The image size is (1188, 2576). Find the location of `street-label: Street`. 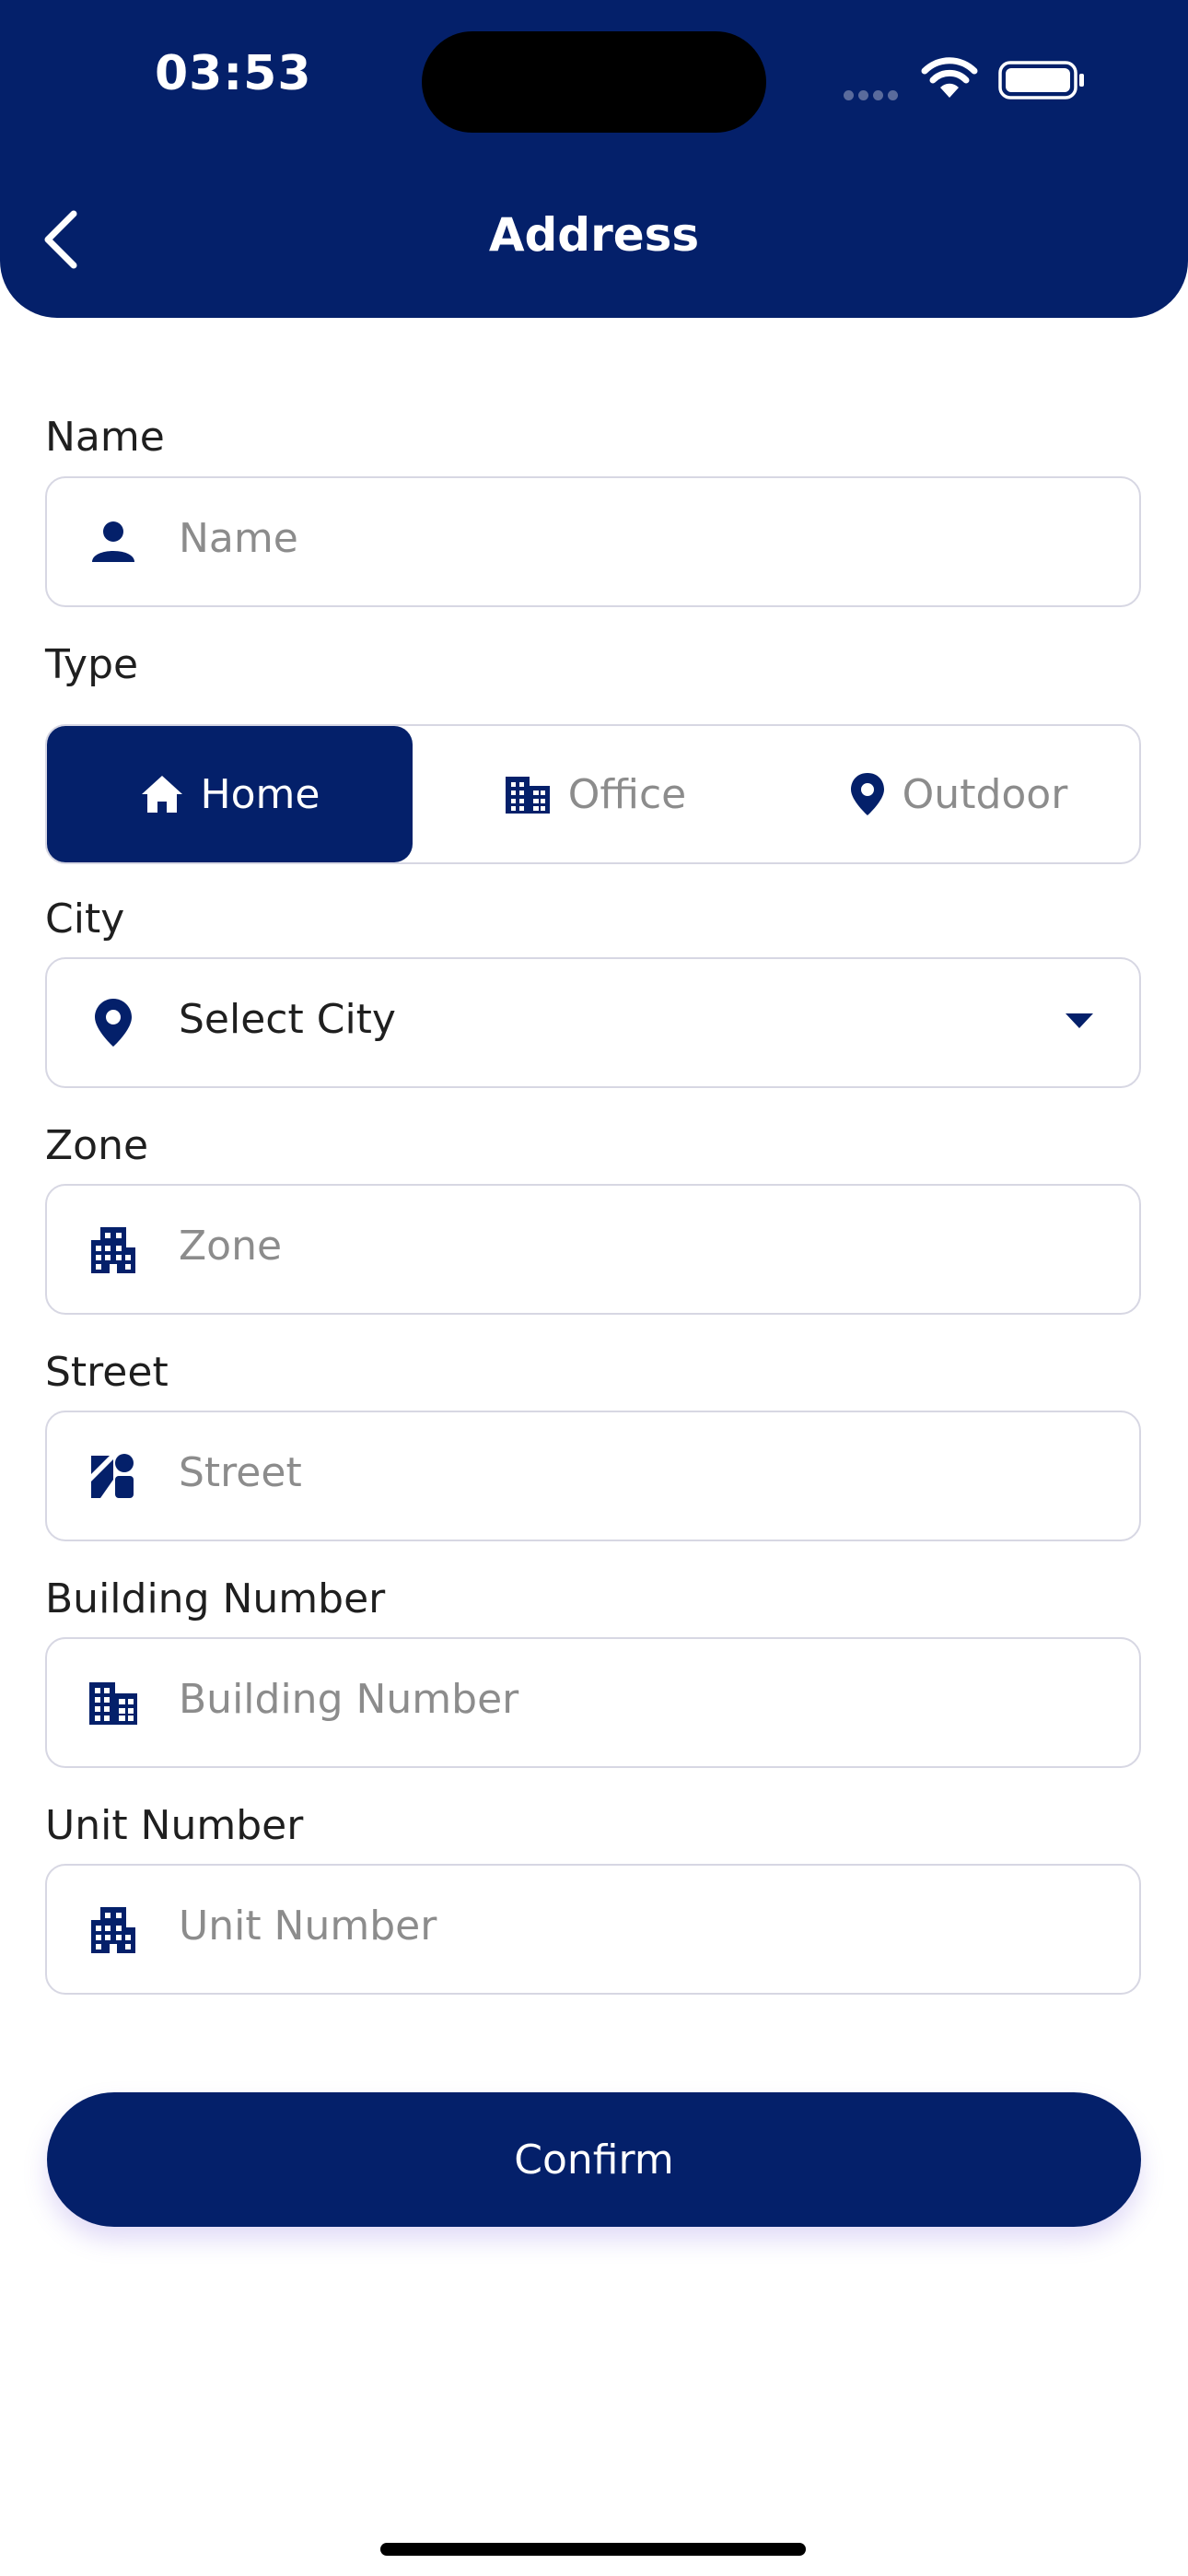

street-label: Street is located at coordinates (107, 1372).